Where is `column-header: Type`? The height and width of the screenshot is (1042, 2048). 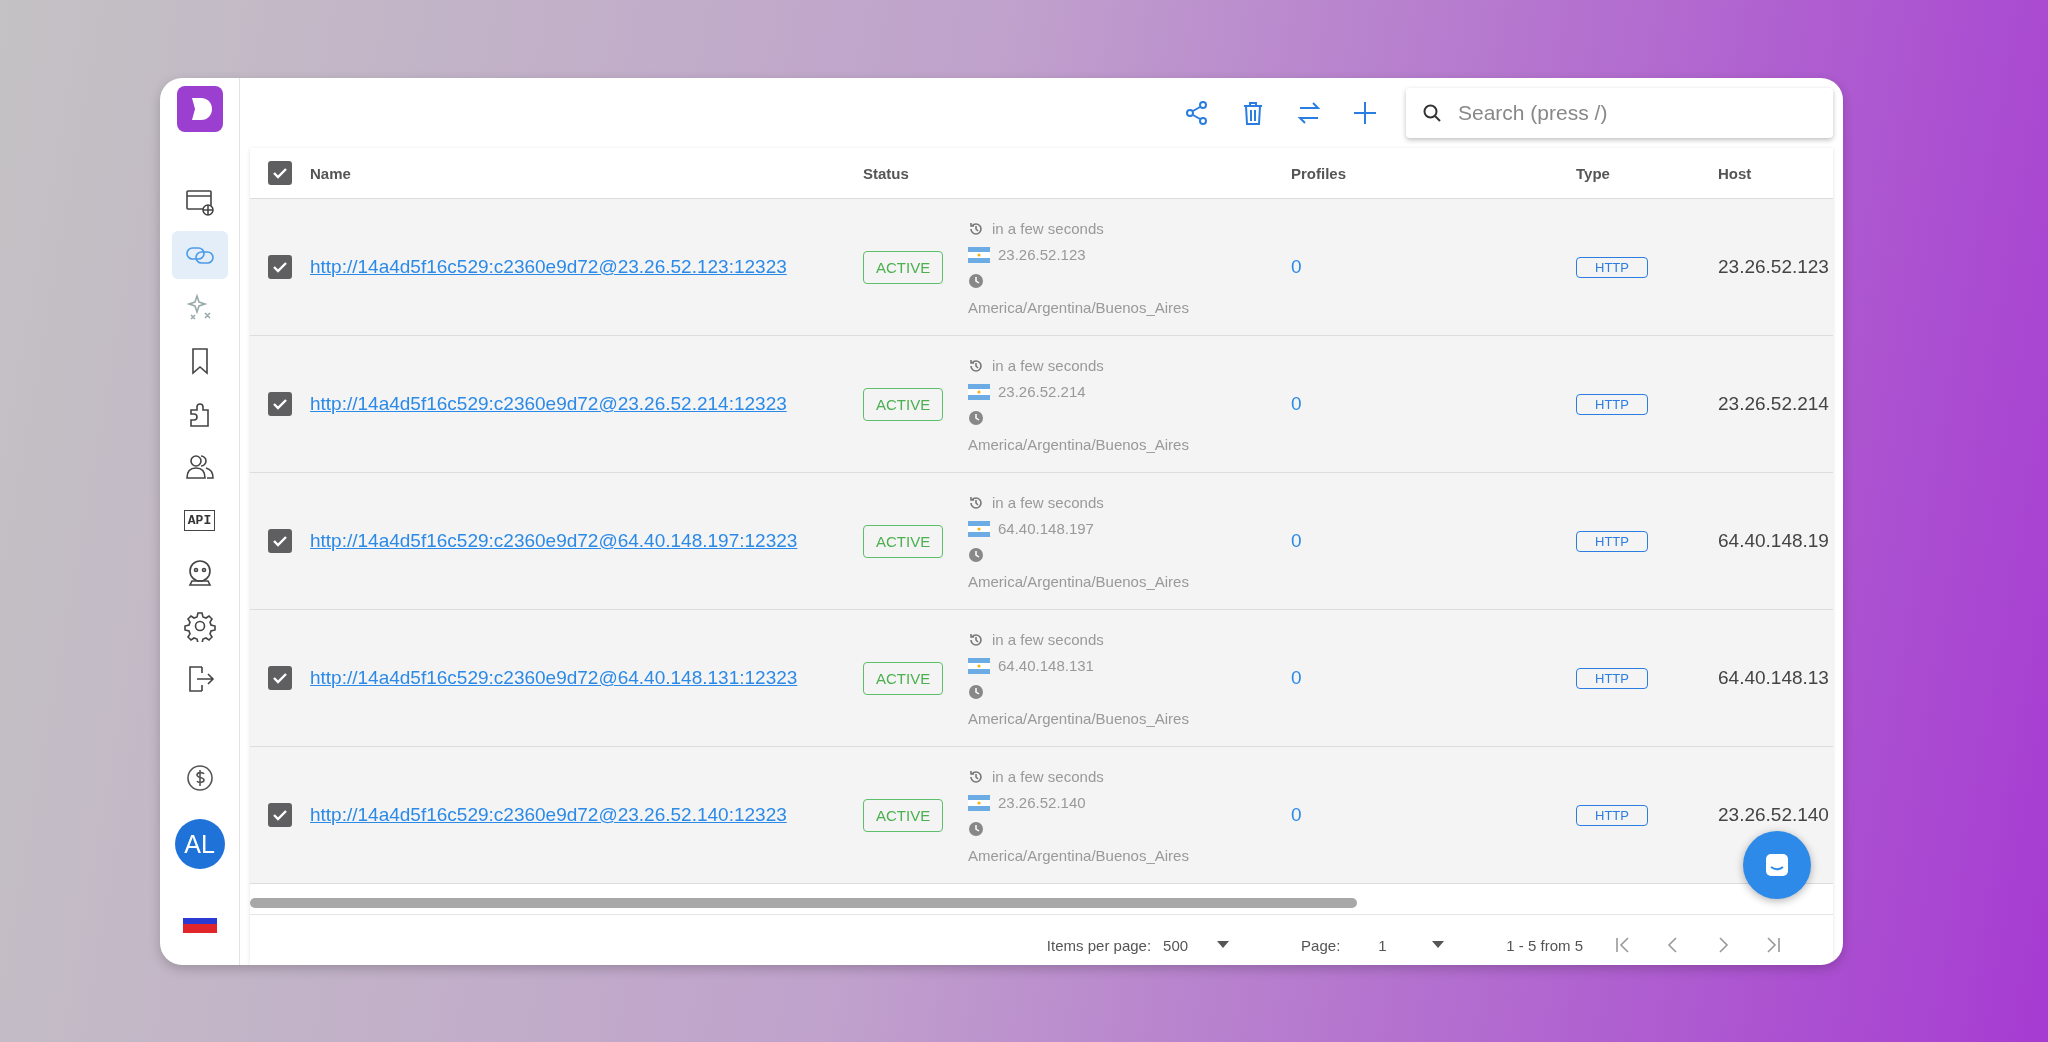
column-header: Type is located at coordinates (1647, 173).